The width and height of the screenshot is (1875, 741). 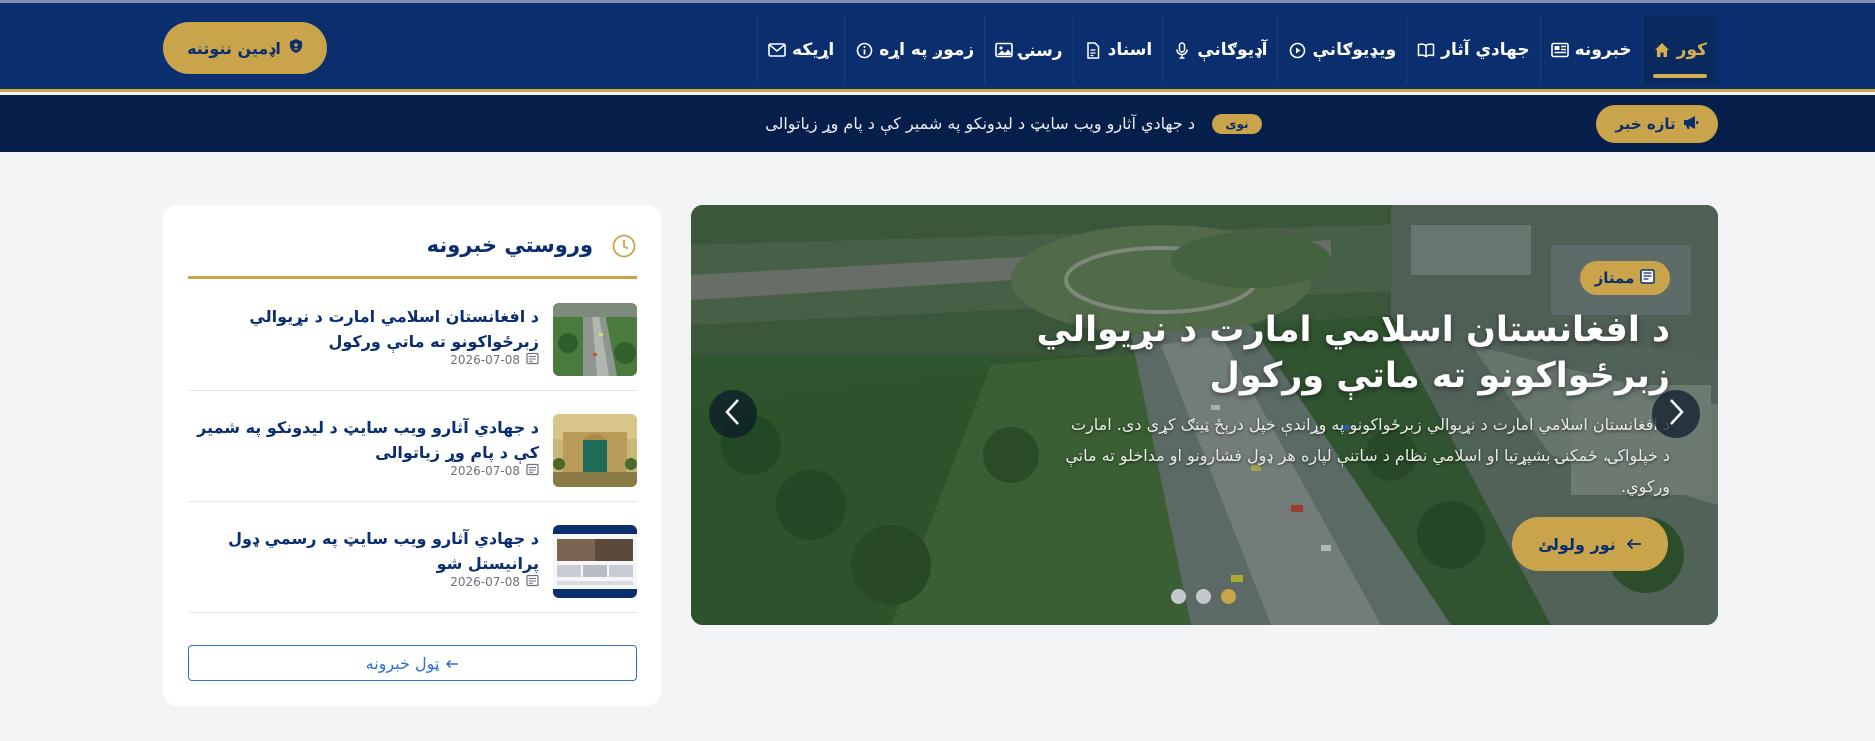 I want to click on nav-item-audios: آډيوګانې, so click(x=1219, y=50).